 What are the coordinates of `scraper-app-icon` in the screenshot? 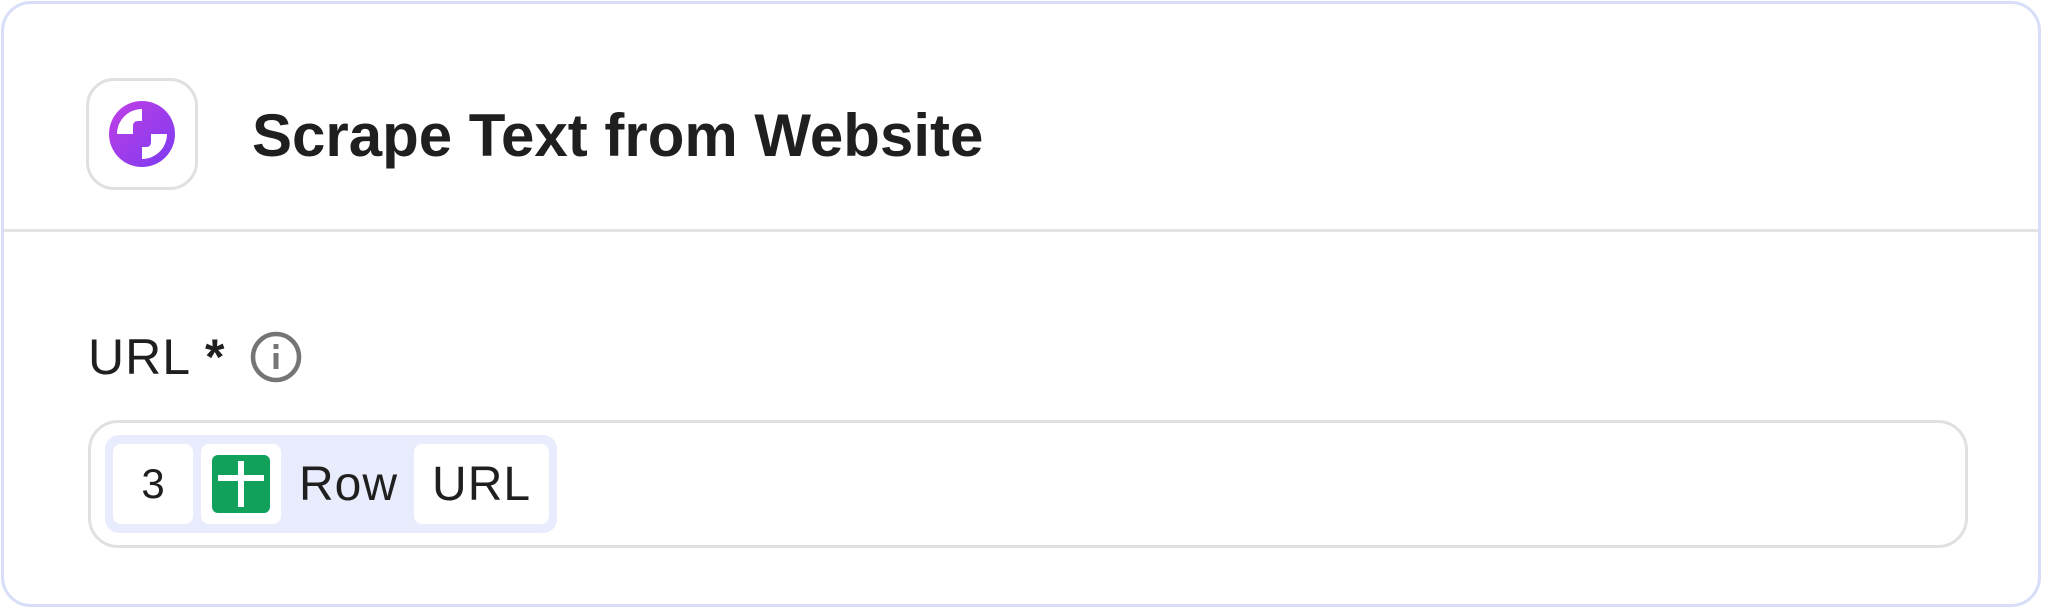 It's located at (142, 134).